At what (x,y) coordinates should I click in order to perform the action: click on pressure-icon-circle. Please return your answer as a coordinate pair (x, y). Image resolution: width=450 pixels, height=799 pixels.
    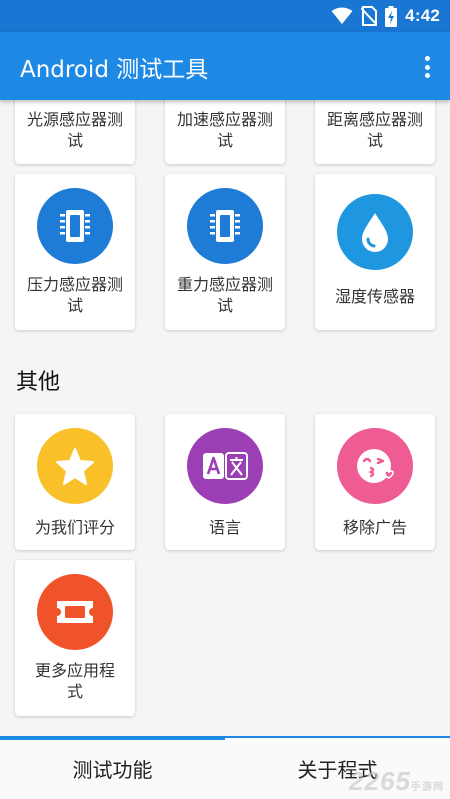
    Looking at the image, I should click on (75, 226).